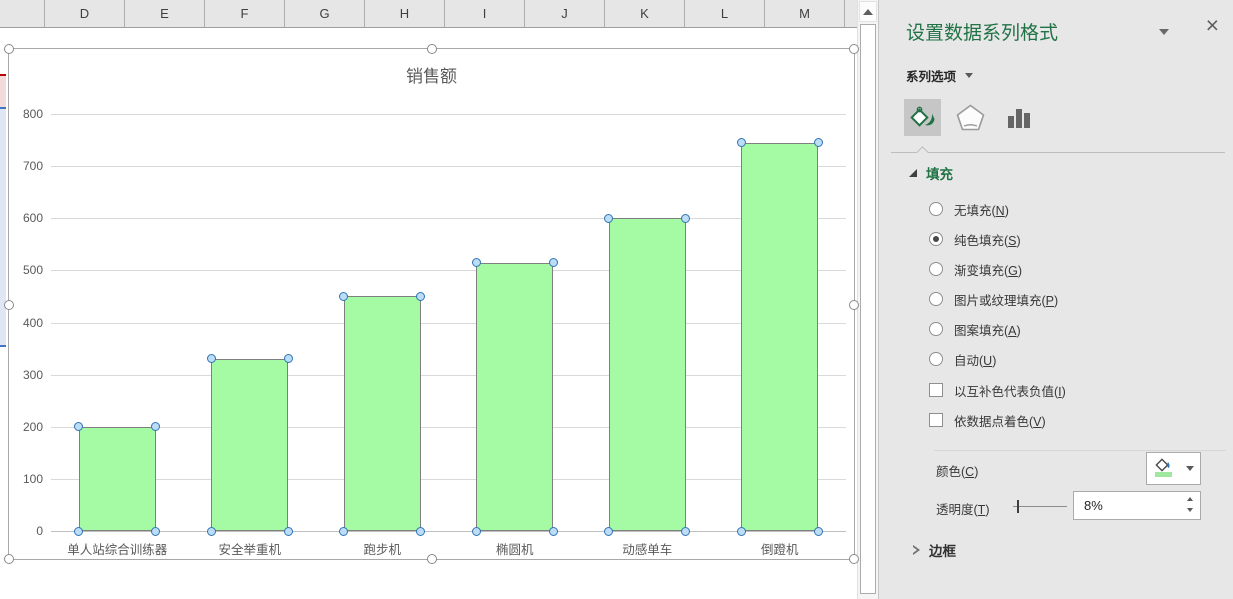 This screenshot has width=1233, height=599. Describe the element at coordinates (32, 426) in the screenshot. I see `y-axis-label: 200` at that location.